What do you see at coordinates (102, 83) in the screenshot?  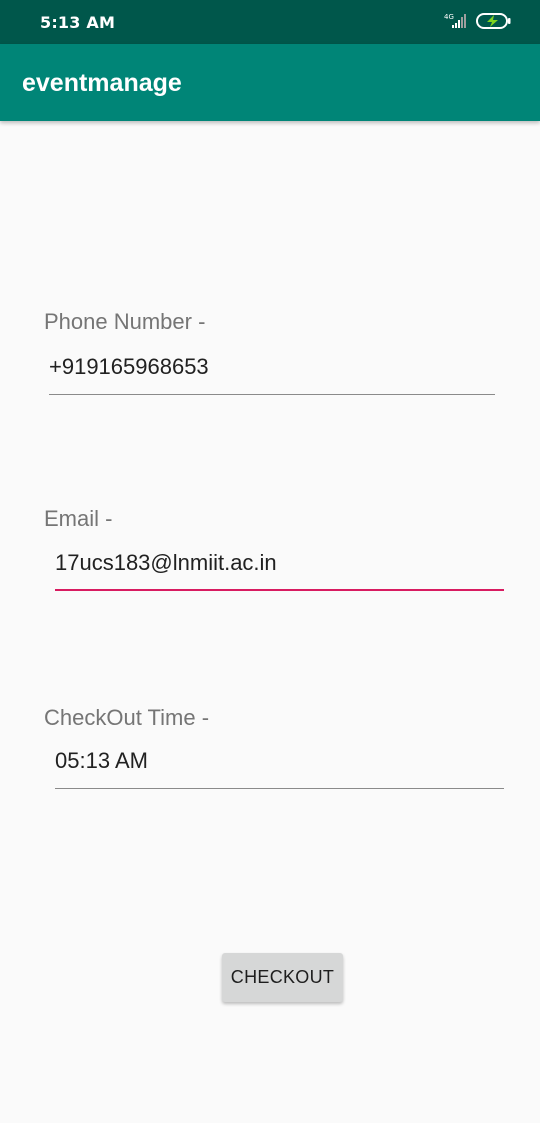 I see `app-title: eventmanage` at bounding box center [102, 83].